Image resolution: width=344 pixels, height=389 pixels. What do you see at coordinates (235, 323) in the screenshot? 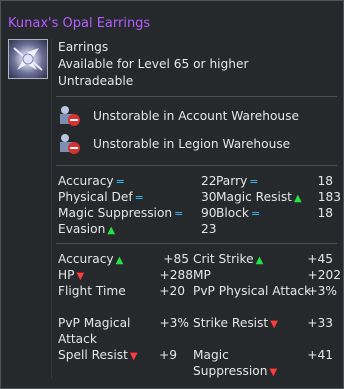
I see `bonus-name: Strike Resist ▼` at bounding box center [235, 323].